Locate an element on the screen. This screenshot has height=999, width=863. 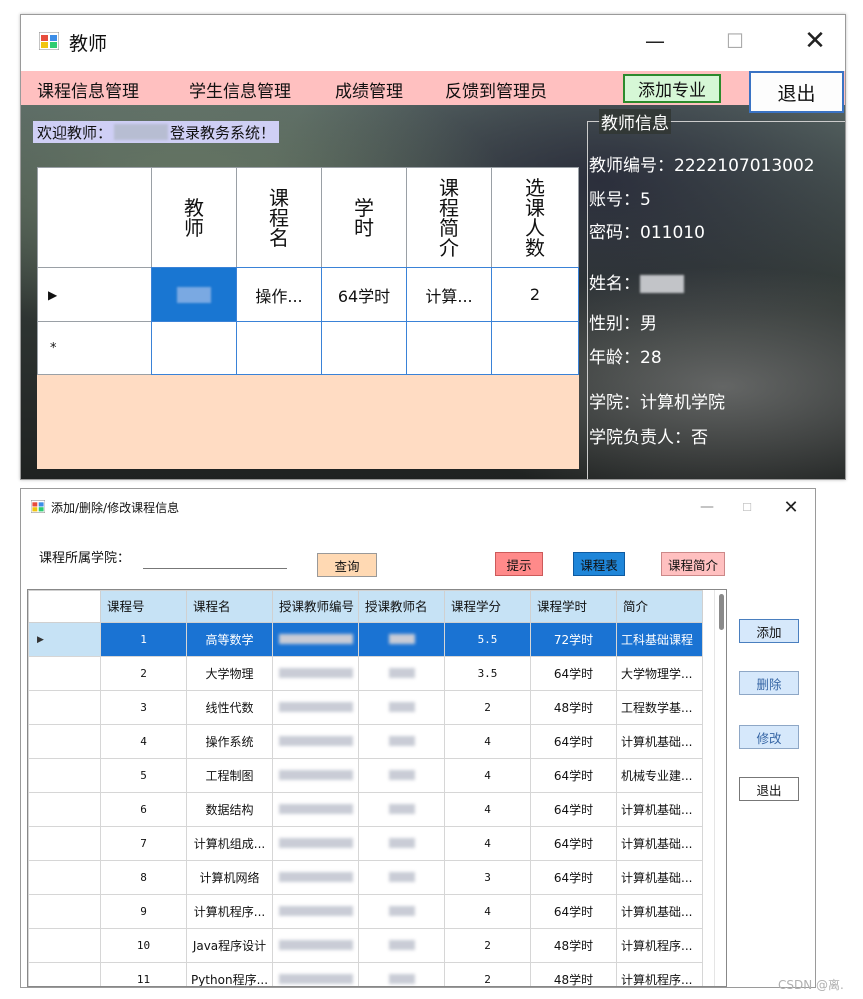
column-header-enrolled: 选课人数 is located at coordinates (535, 217).